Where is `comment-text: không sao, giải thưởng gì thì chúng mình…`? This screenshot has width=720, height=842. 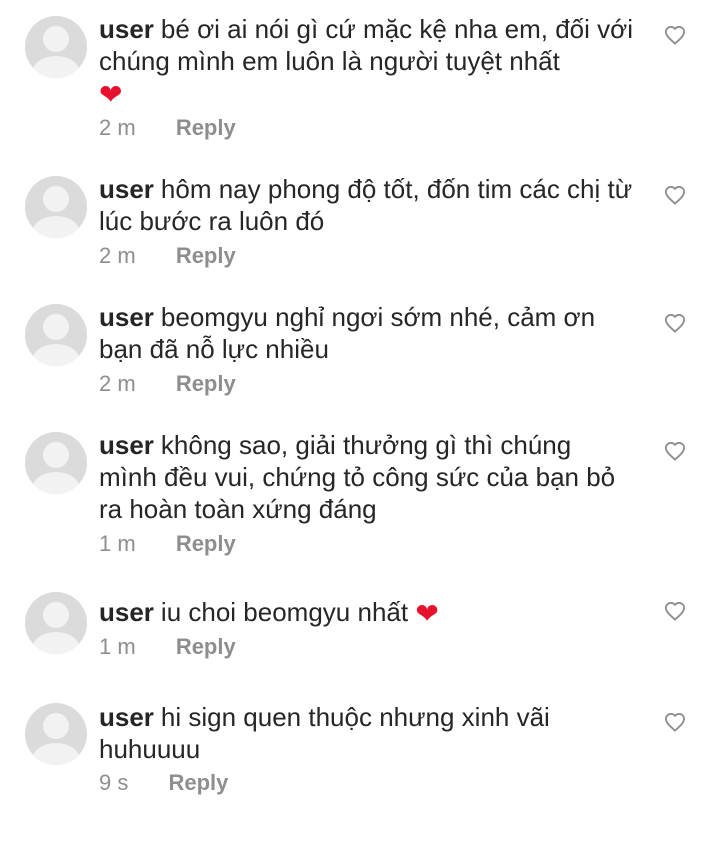
comment-text: không sao, giải thưởng gì thì chúng mình… is located at coordinates (357, 477).